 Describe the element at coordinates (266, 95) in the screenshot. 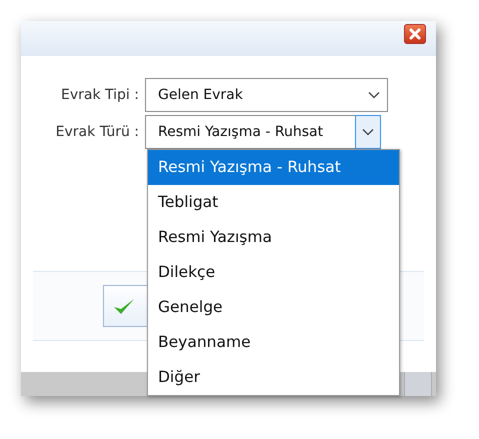

I see `combo-box: Gelen Evrak` at that location.